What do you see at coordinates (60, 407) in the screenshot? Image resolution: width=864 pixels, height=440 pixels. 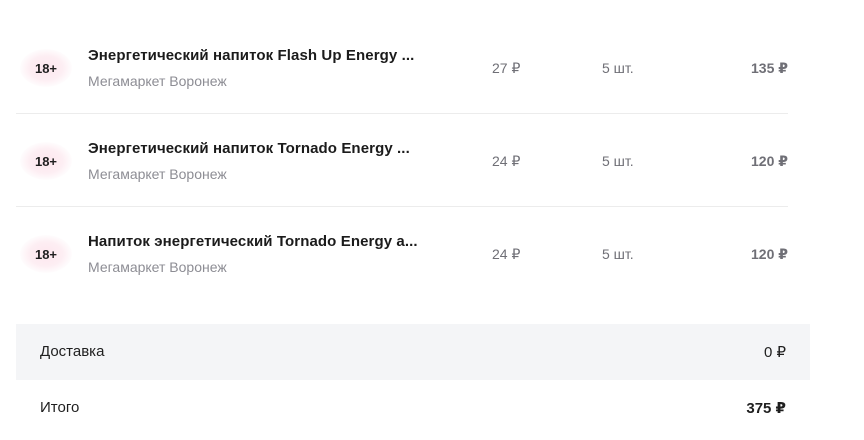 I see `total-label: Итого` at bounding box center [60, 407].